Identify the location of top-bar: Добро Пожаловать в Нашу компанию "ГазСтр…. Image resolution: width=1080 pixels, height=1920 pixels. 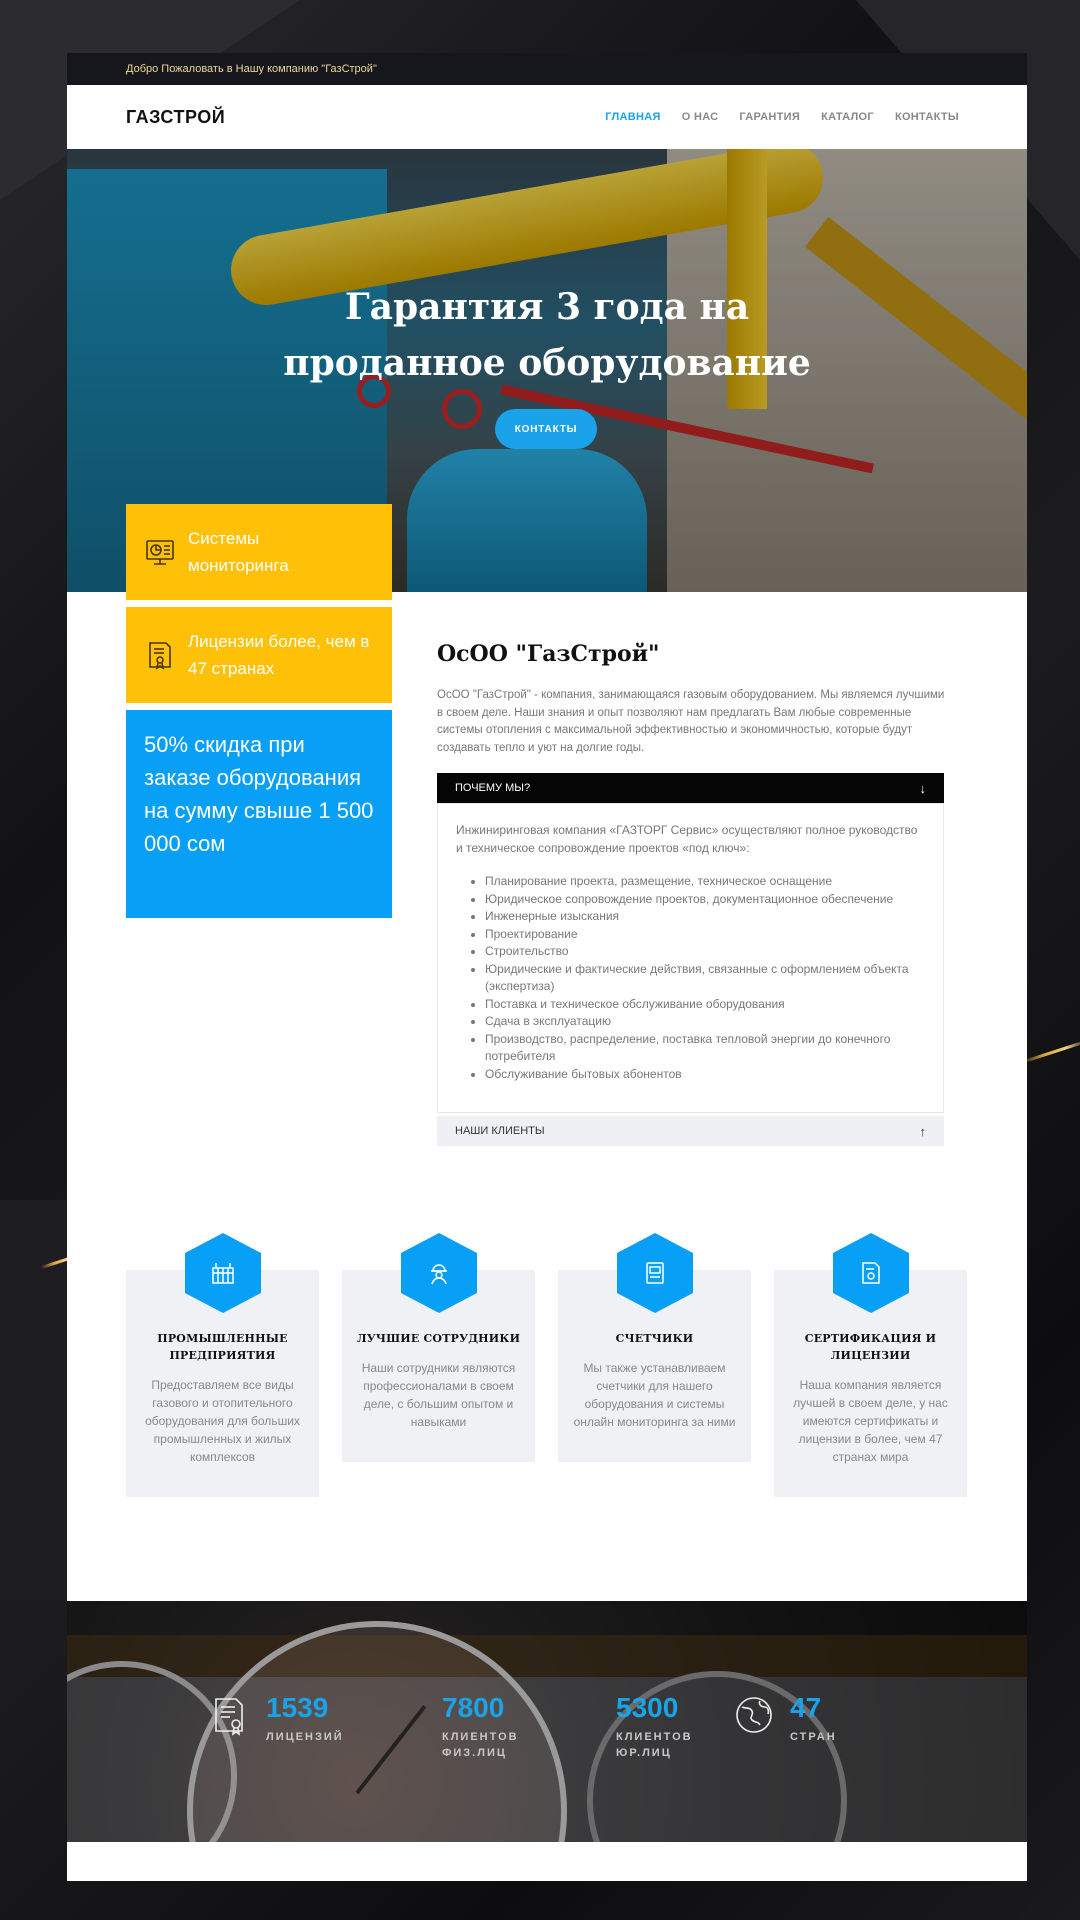
(547, 69).